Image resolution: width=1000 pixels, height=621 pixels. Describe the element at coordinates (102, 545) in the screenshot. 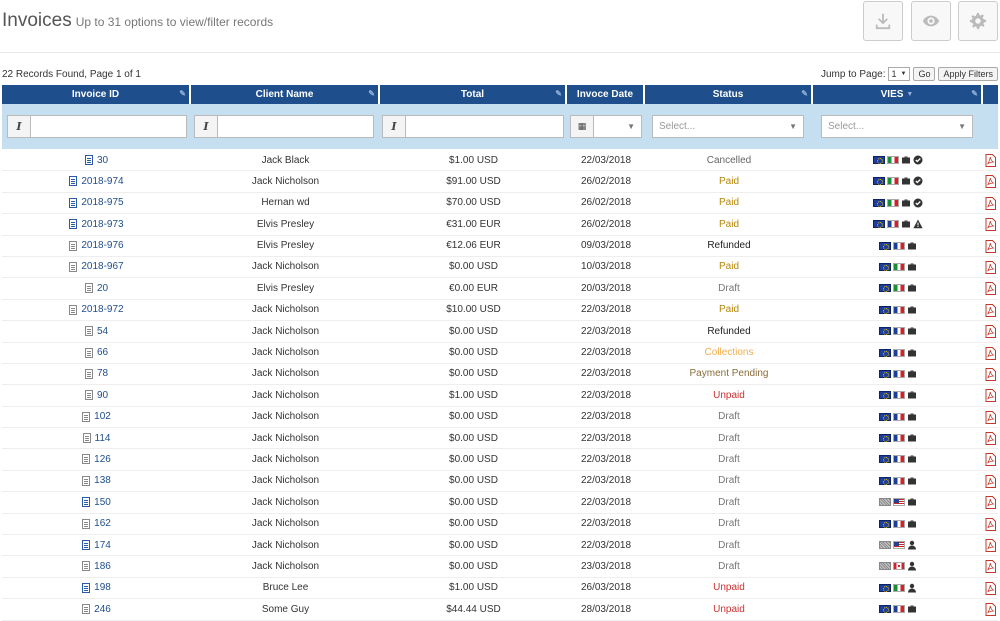

I see `invoice-id-text: 174` at that location.